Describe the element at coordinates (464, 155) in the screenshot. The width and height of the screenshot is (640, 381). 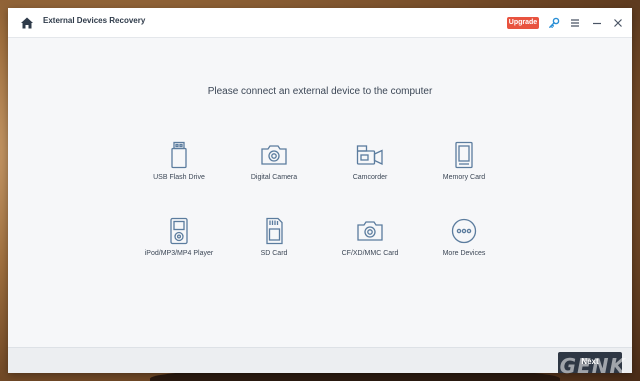
I see `memory-card-icon` at that location.